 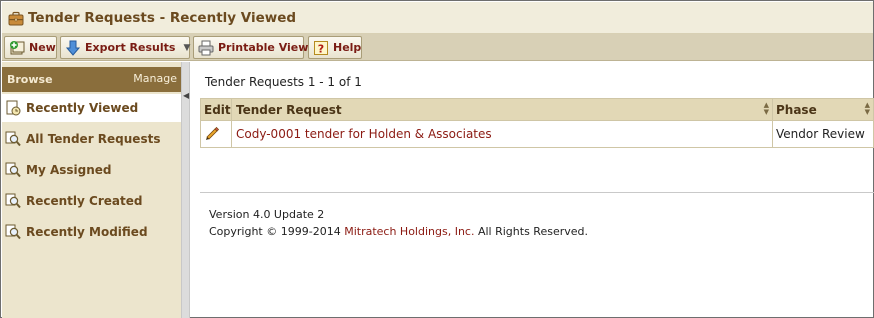 What do you see at coordinates (155, 78) in the screenshot?
I see `manage-link: Manage` at bounding box center [155, 78].